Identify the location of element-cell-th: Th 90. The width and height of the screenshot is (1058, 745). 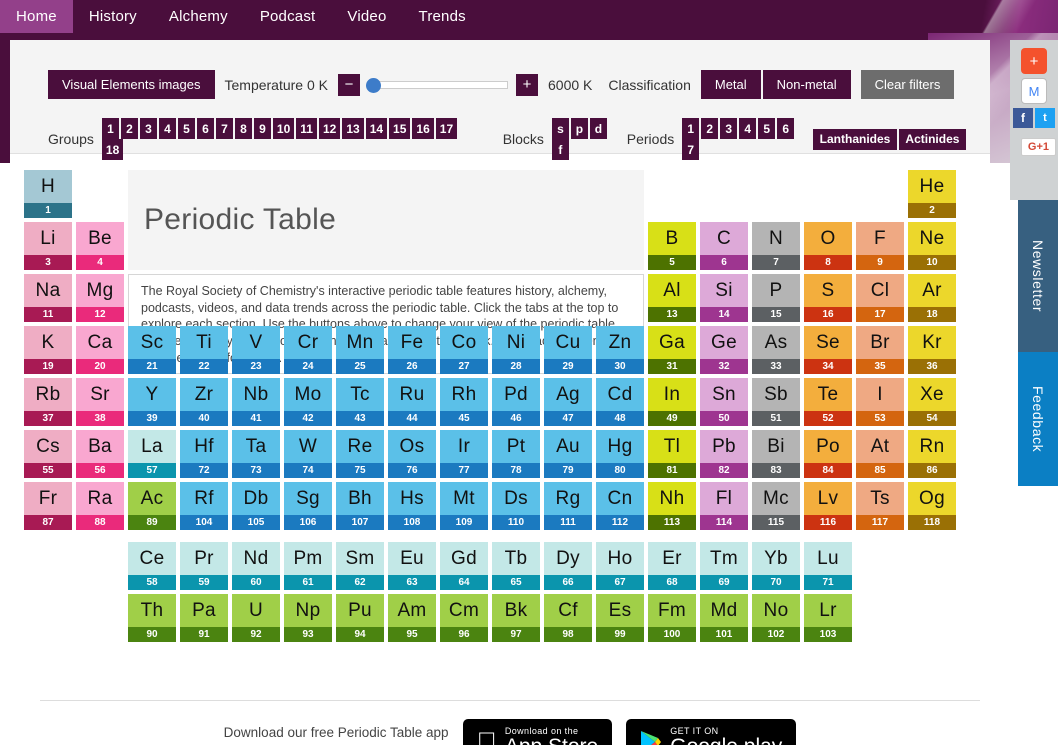
(152, 618).